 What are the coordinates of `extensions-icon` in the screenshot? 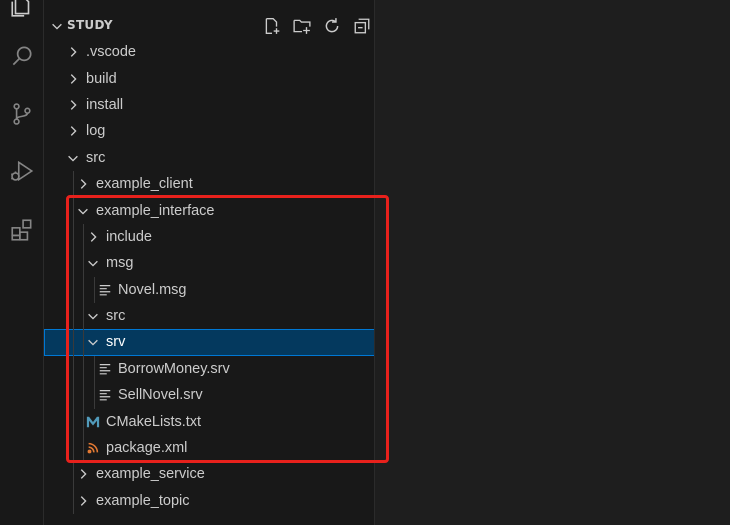 It's located at (22, 230).